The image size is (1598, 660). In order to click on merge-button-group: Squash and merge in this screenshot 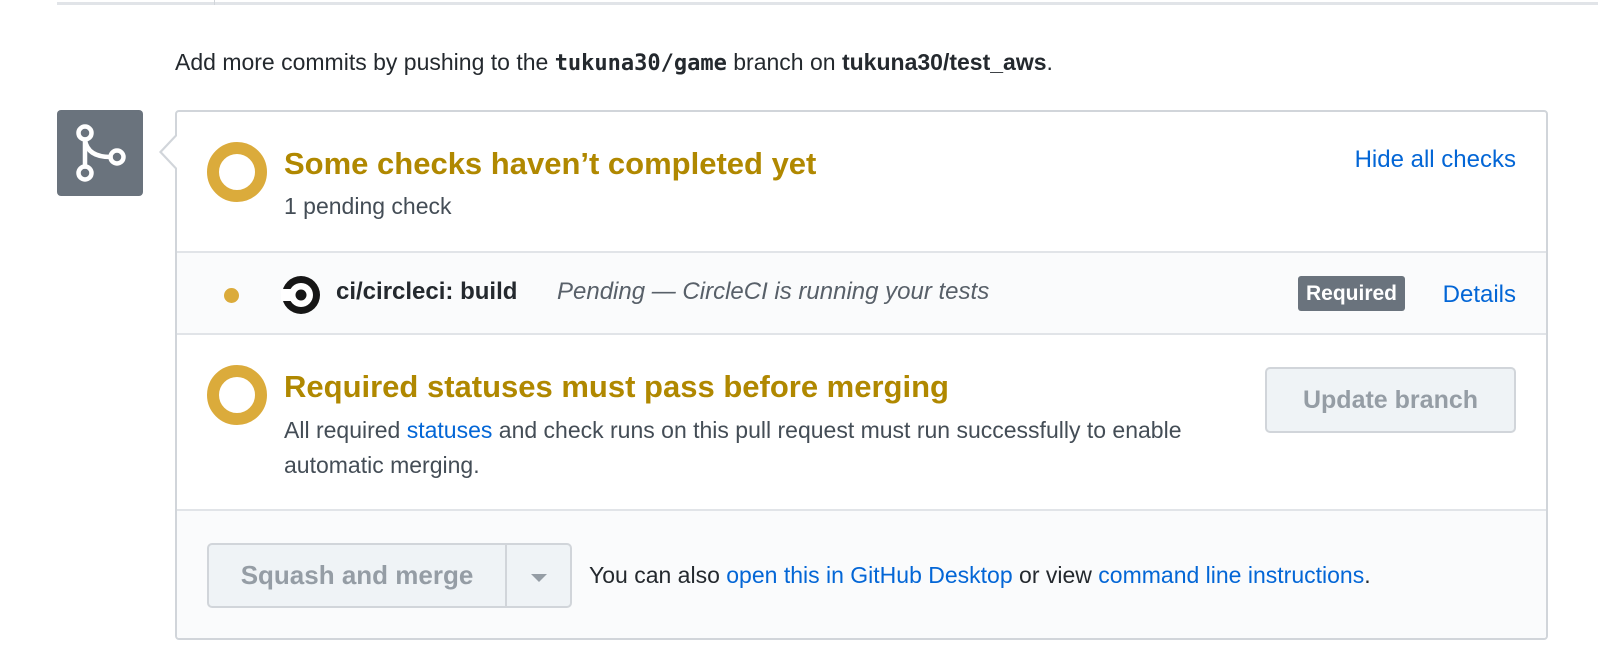, I will do `click(389, 575)`.